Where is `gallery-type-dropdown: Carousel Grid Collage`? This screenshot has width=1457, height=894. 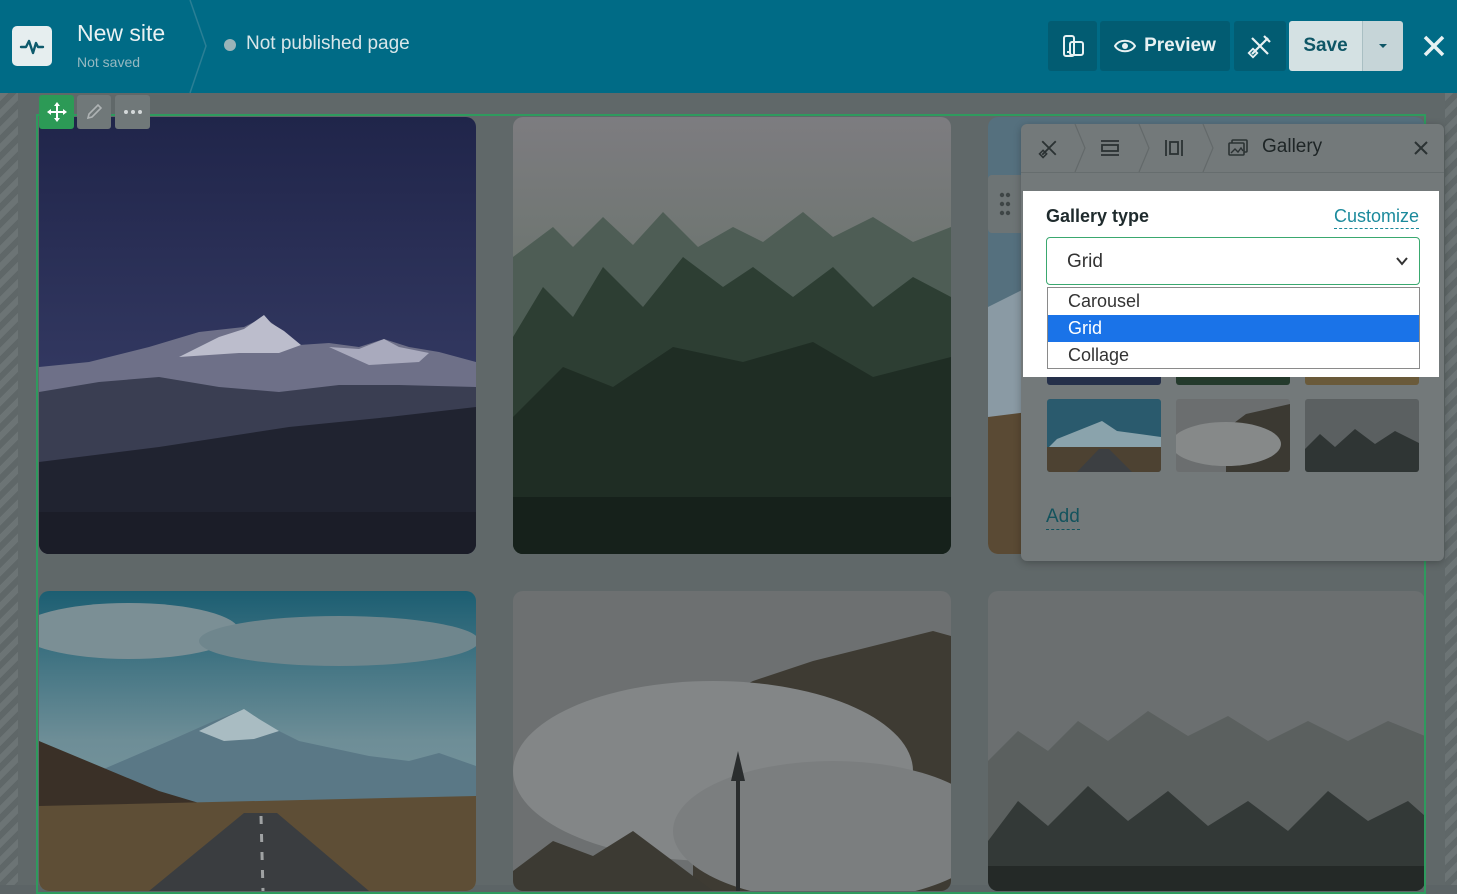 gallery-type-dropdown: Carousel Grid Collage is located at coordinates (1233, 328).